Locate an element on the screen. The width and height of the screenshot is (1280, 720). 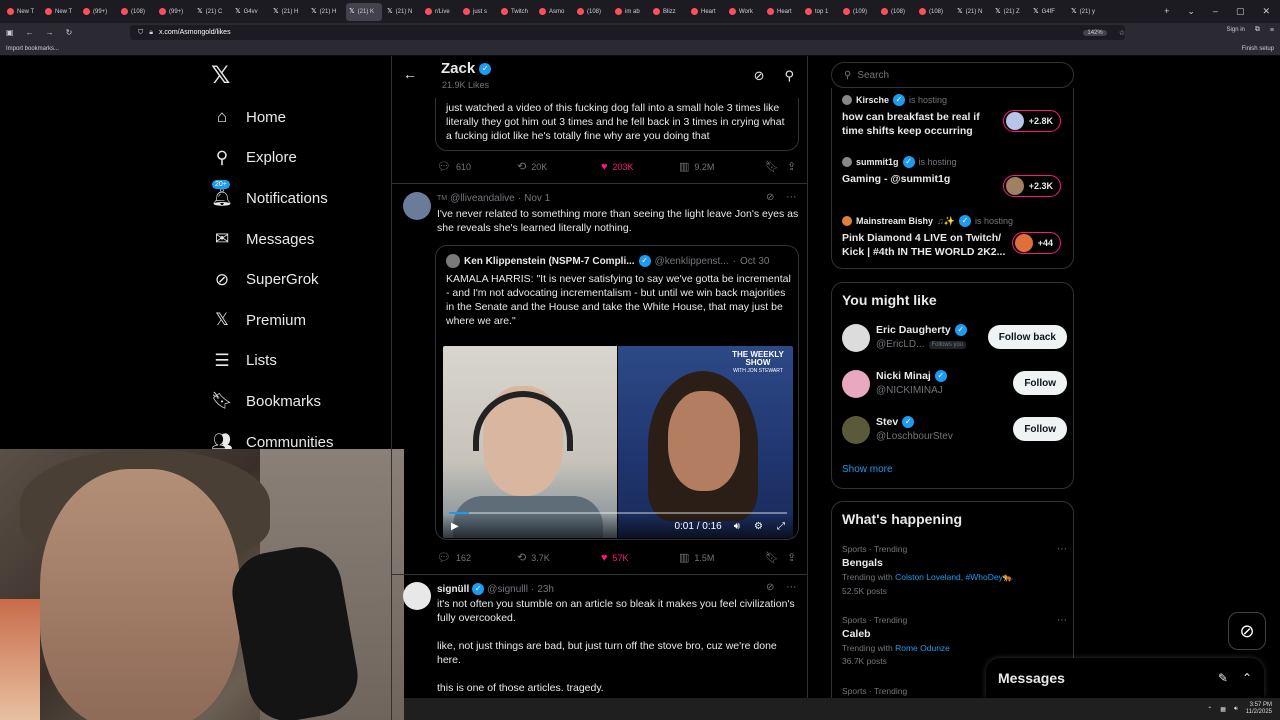
trend-with: Rome Odunze is located at coordinates (922, 648).